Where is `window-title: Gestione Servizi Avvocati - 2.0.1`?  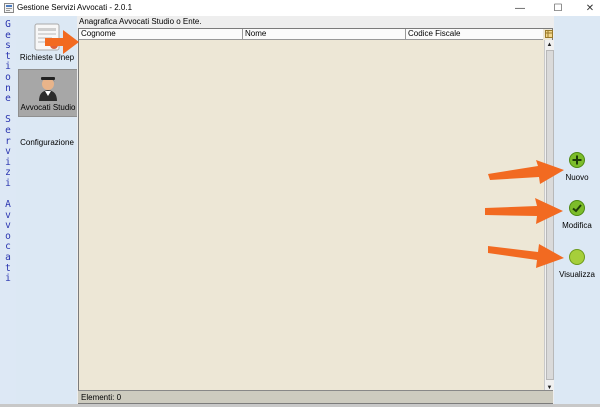 window-title: Gestione Servizi Avvocati - 2.0.1 is located at coordinates (75, 7).